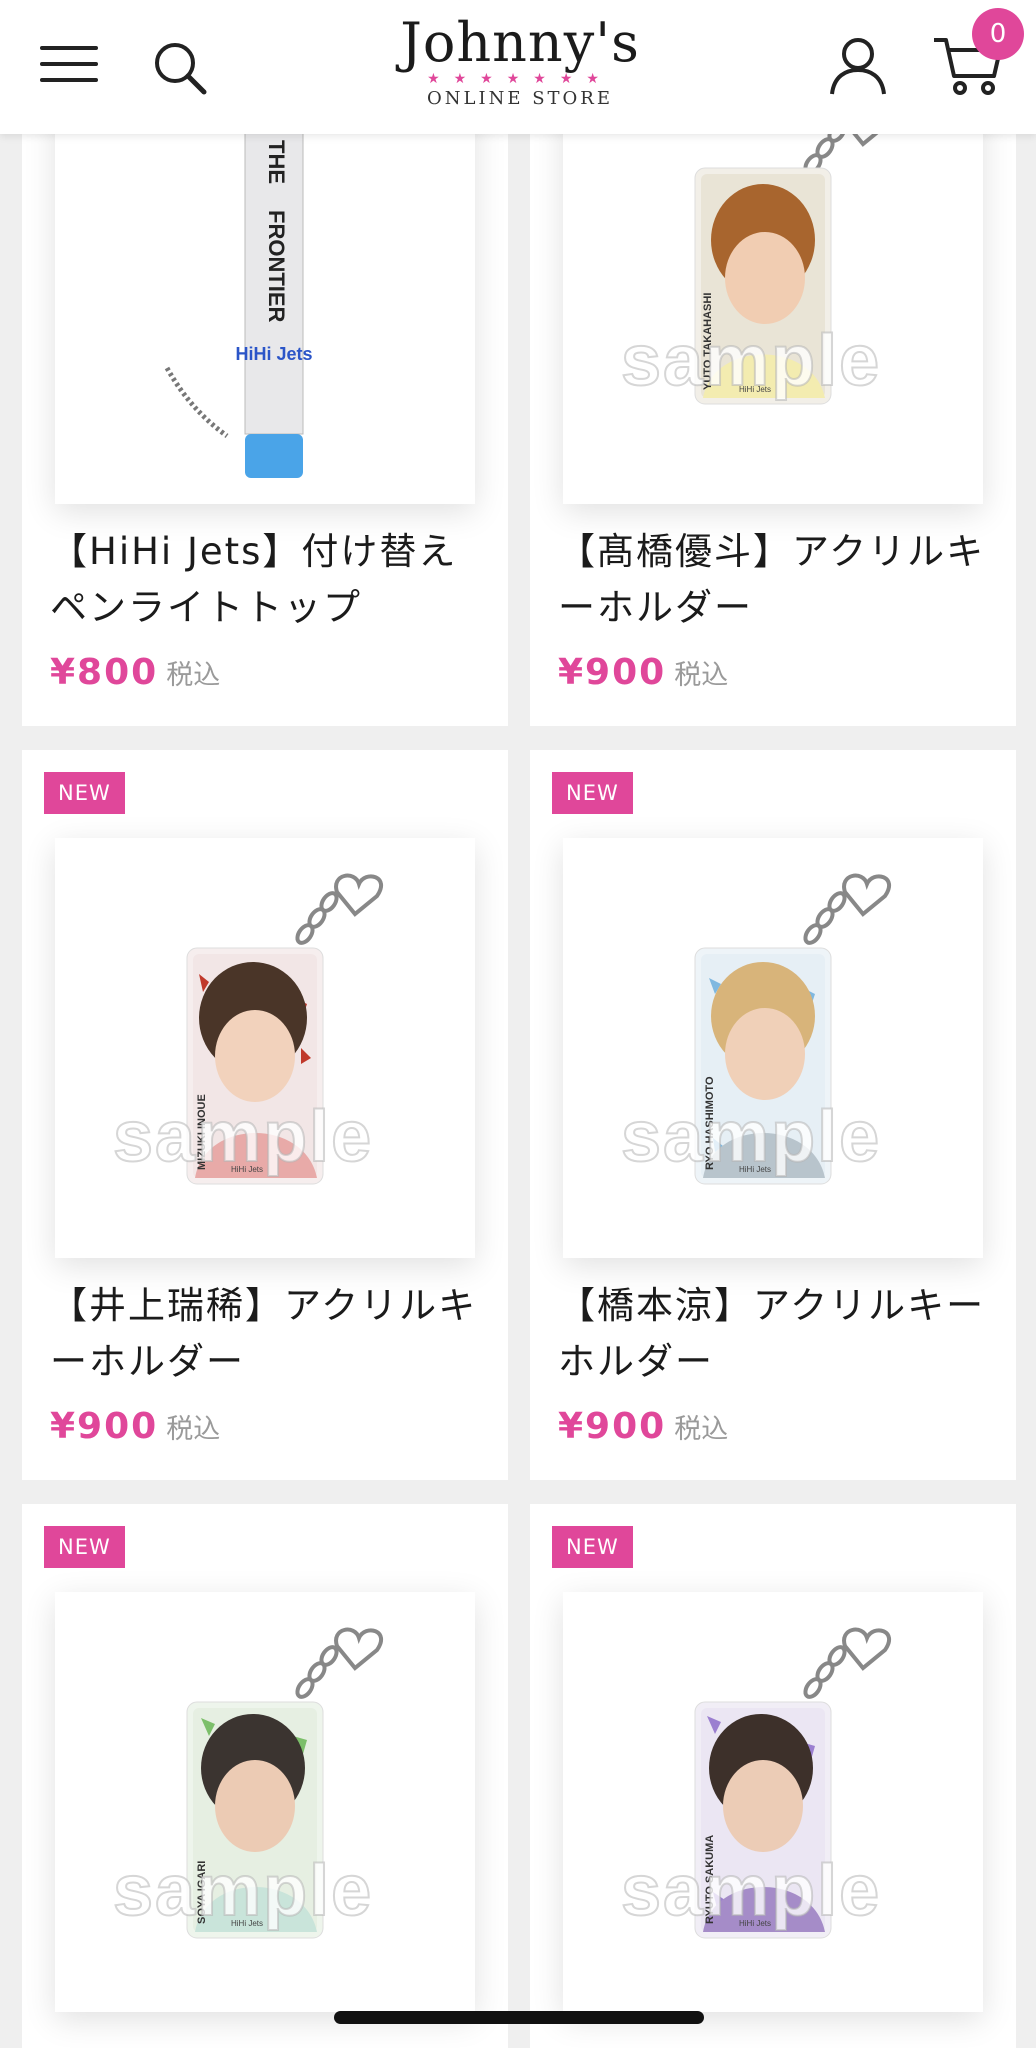 Image resolution: width=1036 pixels, height=2048 pixels. Describe the element at coordinates (273, 354) in the screenshot. I see `penlight-brand-print: HiHi Jets` at that location.